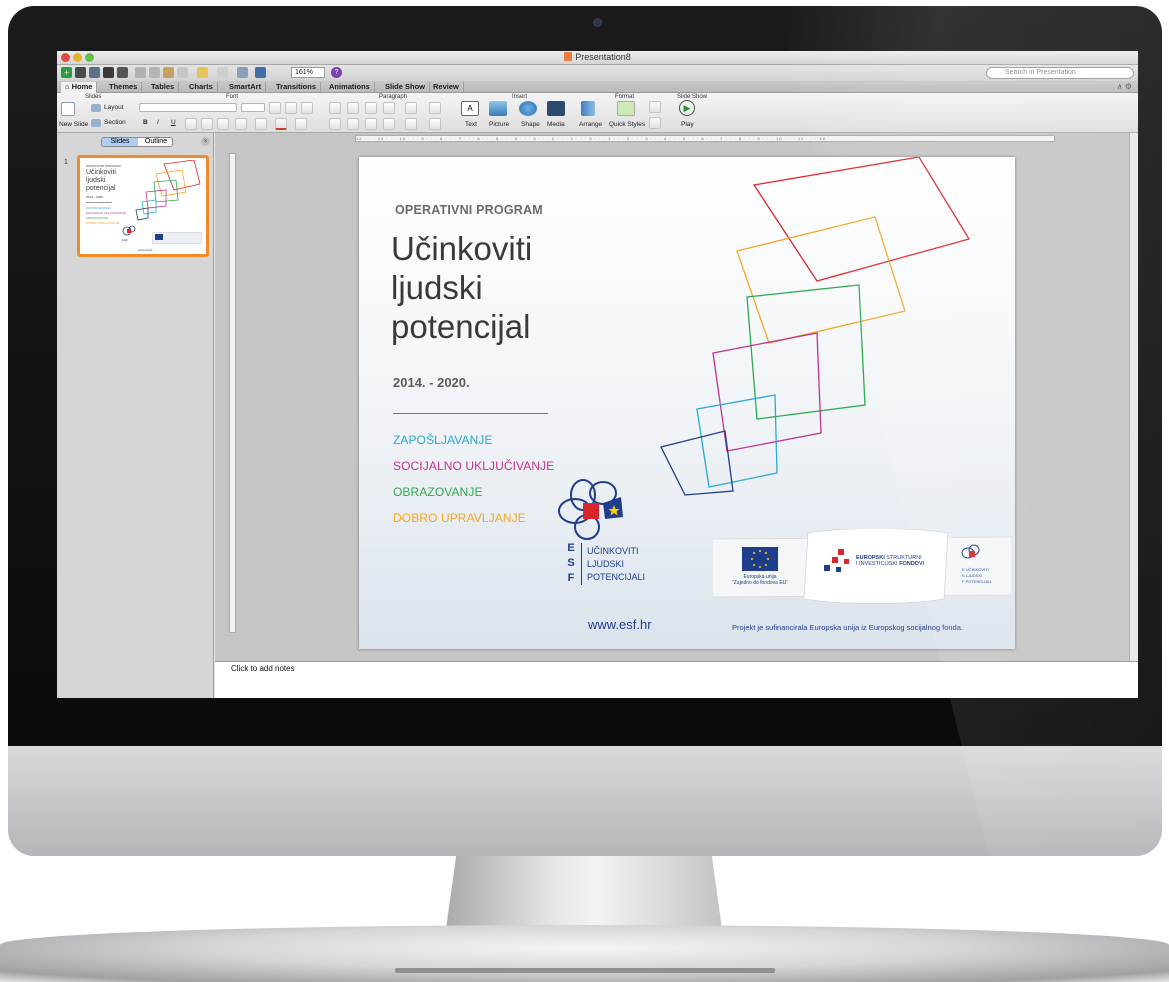 The image size is (1169, 982). Describe the element at coordinates (260, 72) in the screenshot. I see `toolbox-icon` at that location.